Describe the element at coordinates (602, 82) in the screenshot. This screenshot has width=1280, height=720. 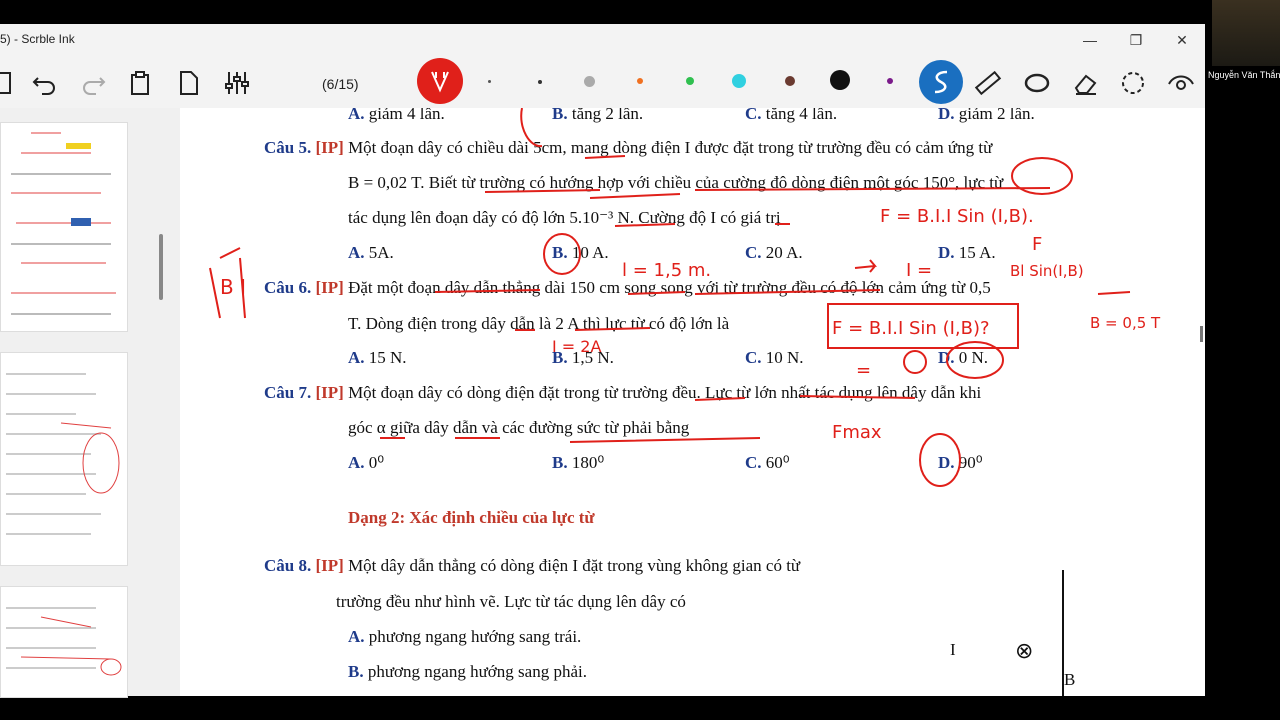
I see `toolbar: (6/15)` at that location.